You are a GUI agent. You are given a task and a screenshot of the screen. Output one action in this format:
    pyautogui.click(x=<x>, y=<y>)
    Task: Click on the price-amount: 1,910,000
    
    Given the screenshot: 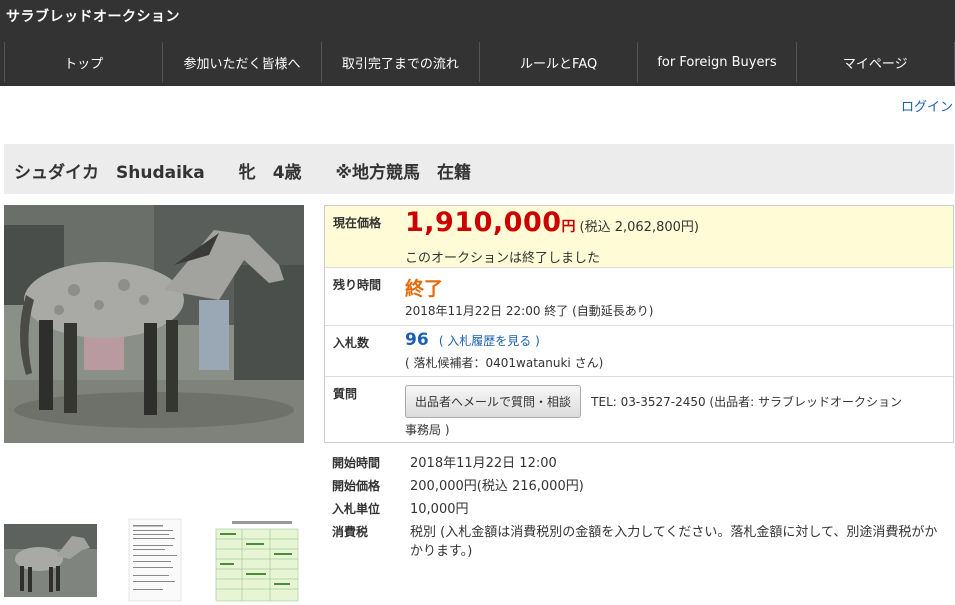 What is the action you would take?
    pyautogui.click(x=483, y=222)
    